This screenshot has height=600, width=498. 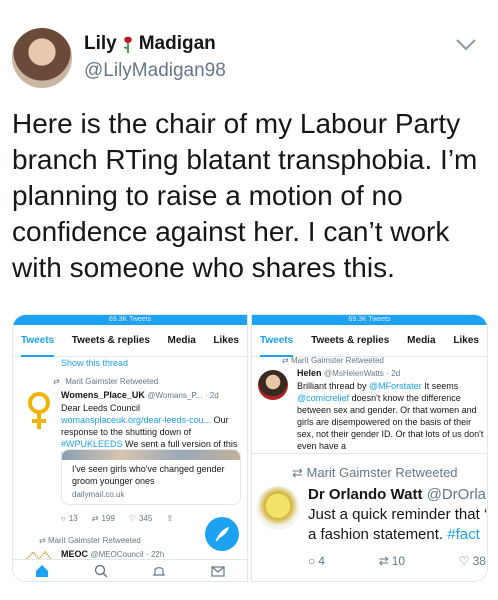 I want to click on card-url: dailymail.co.uk, so click(x=98, y=494).